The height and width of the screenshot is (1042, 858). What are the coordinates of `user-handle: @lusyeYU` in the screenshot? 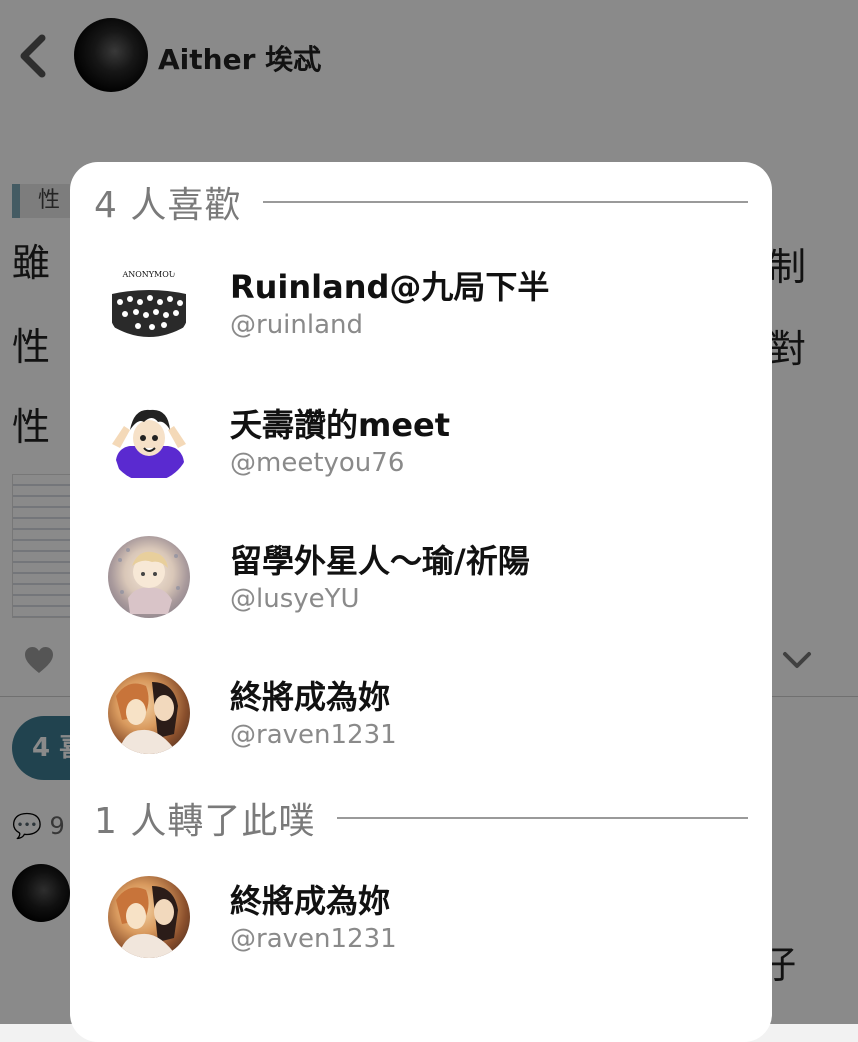 It's located at (295, 599).